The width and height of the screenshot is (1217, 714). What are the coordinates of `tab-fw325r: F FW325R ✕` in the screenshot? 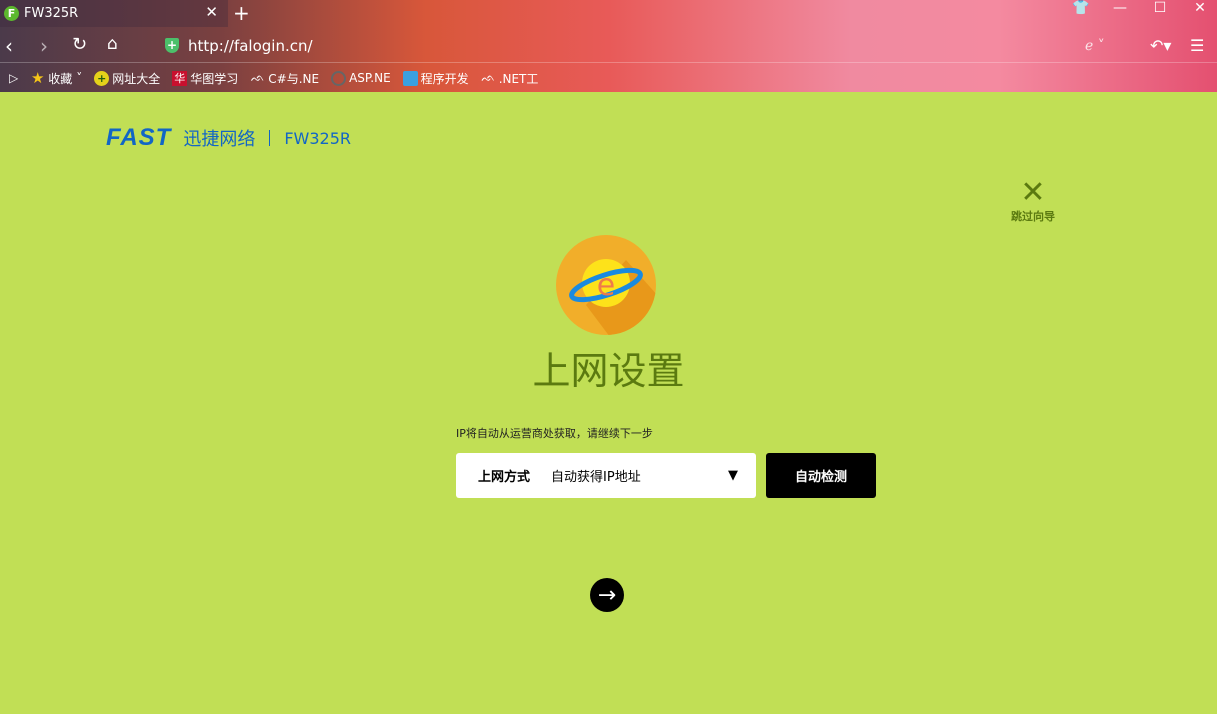 It's located at (114, 13).